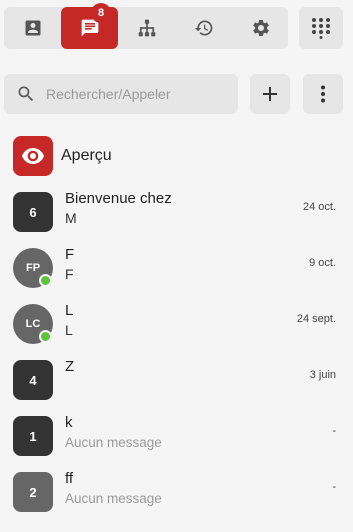  I want to click on conversation-title: Z, so click(70, 366).